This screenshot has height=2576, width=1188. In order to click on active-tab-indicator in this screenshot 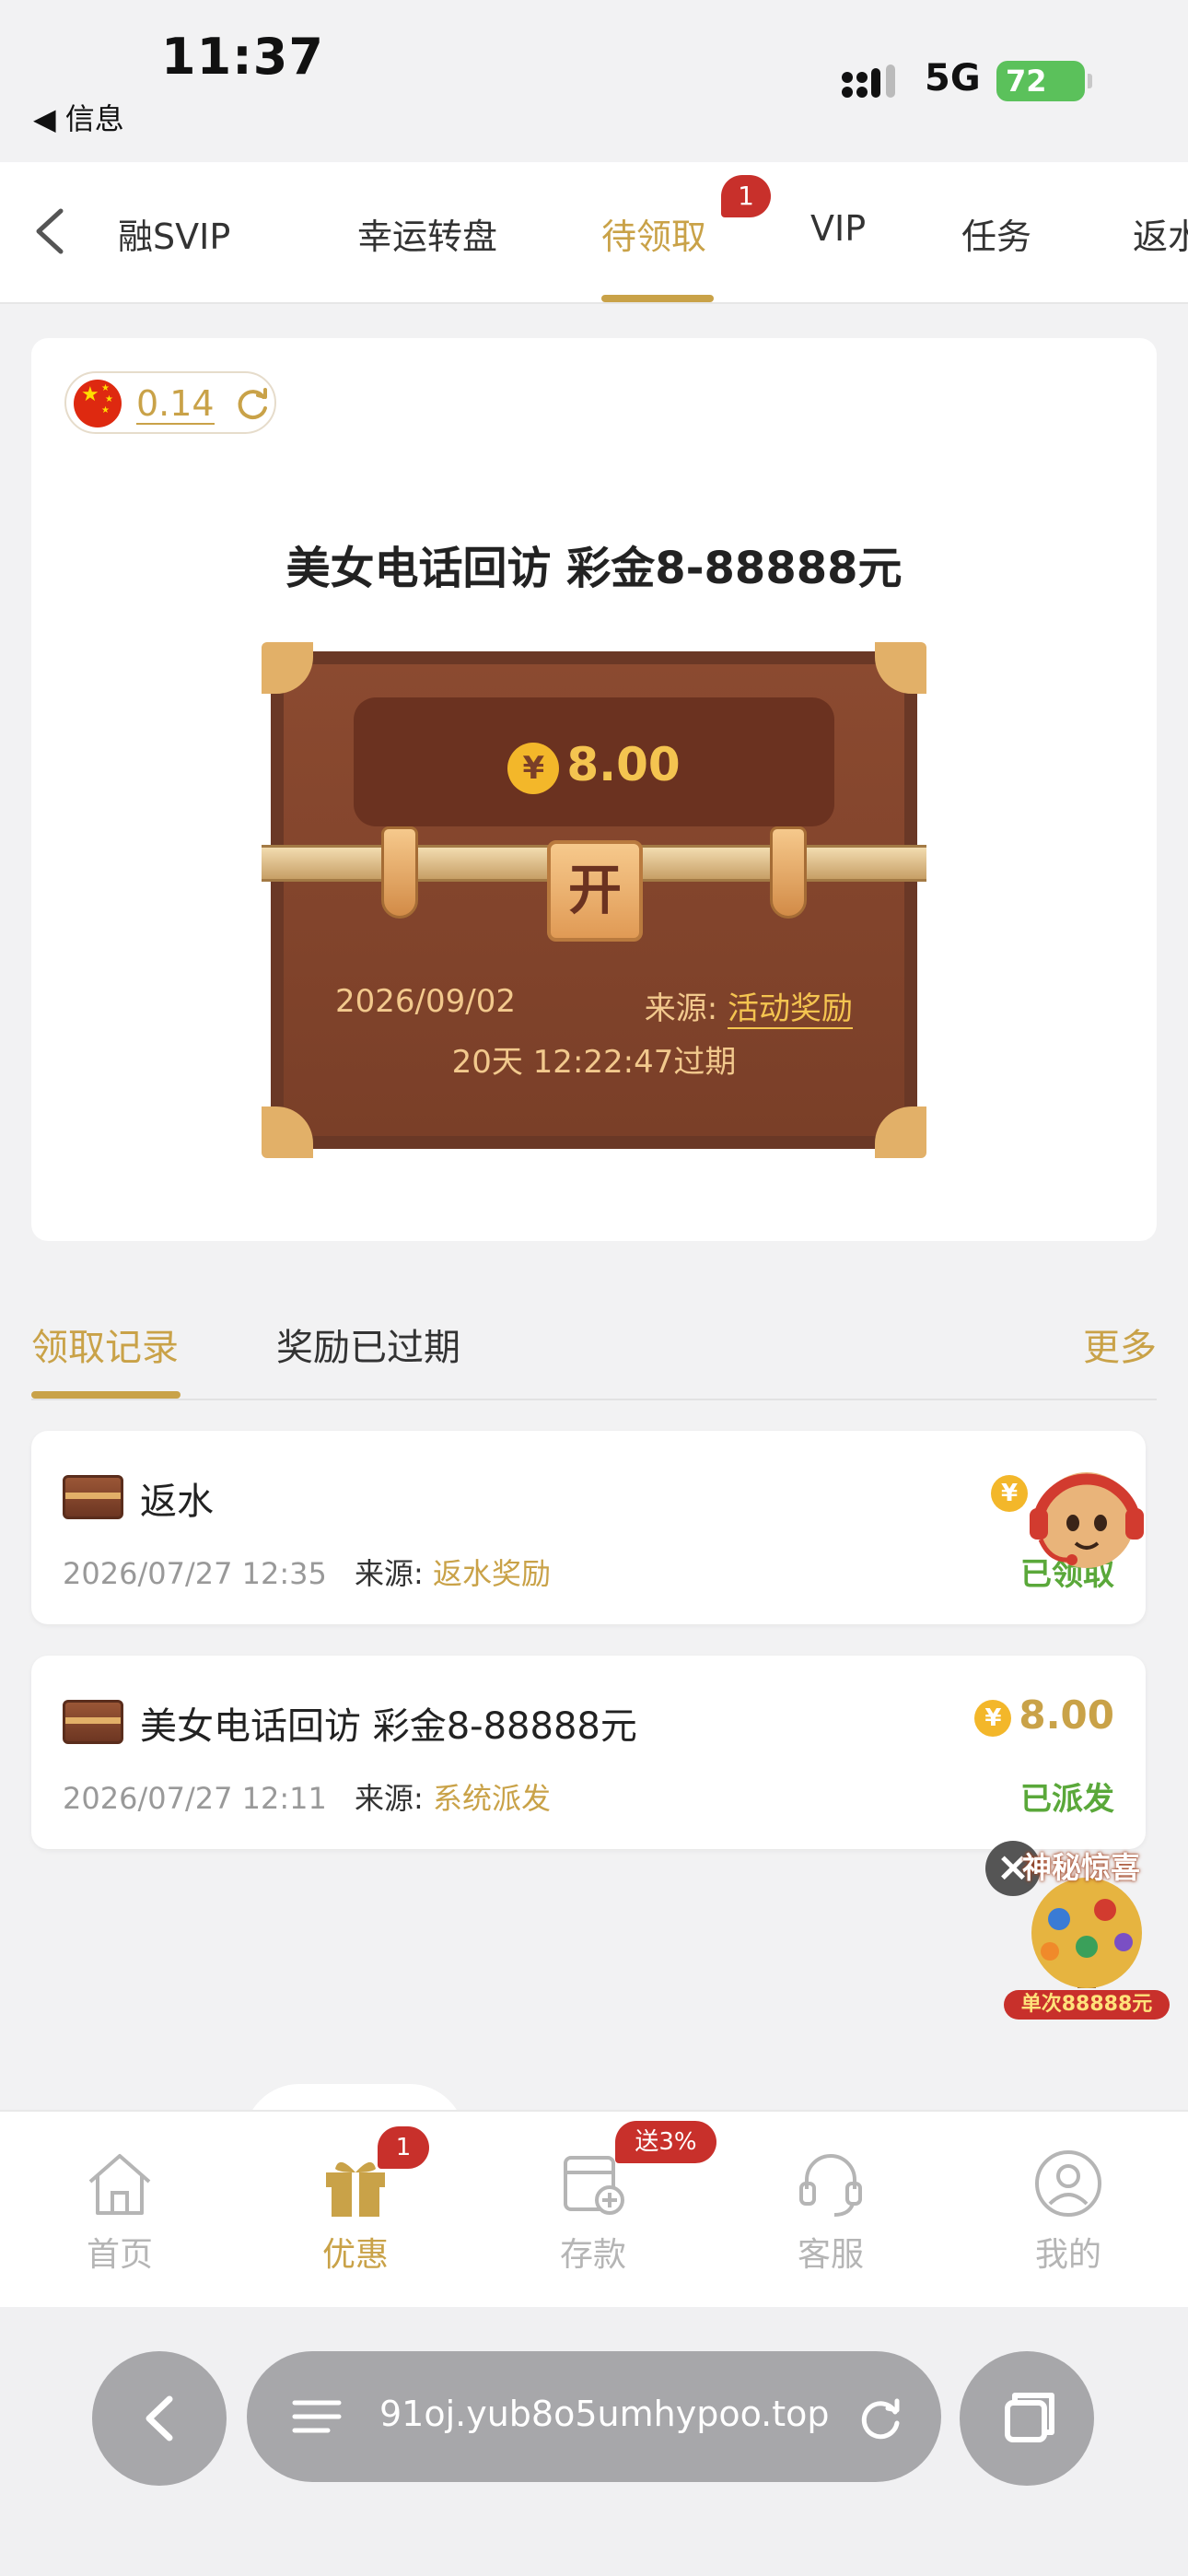, I will do `click(657, 299)`.